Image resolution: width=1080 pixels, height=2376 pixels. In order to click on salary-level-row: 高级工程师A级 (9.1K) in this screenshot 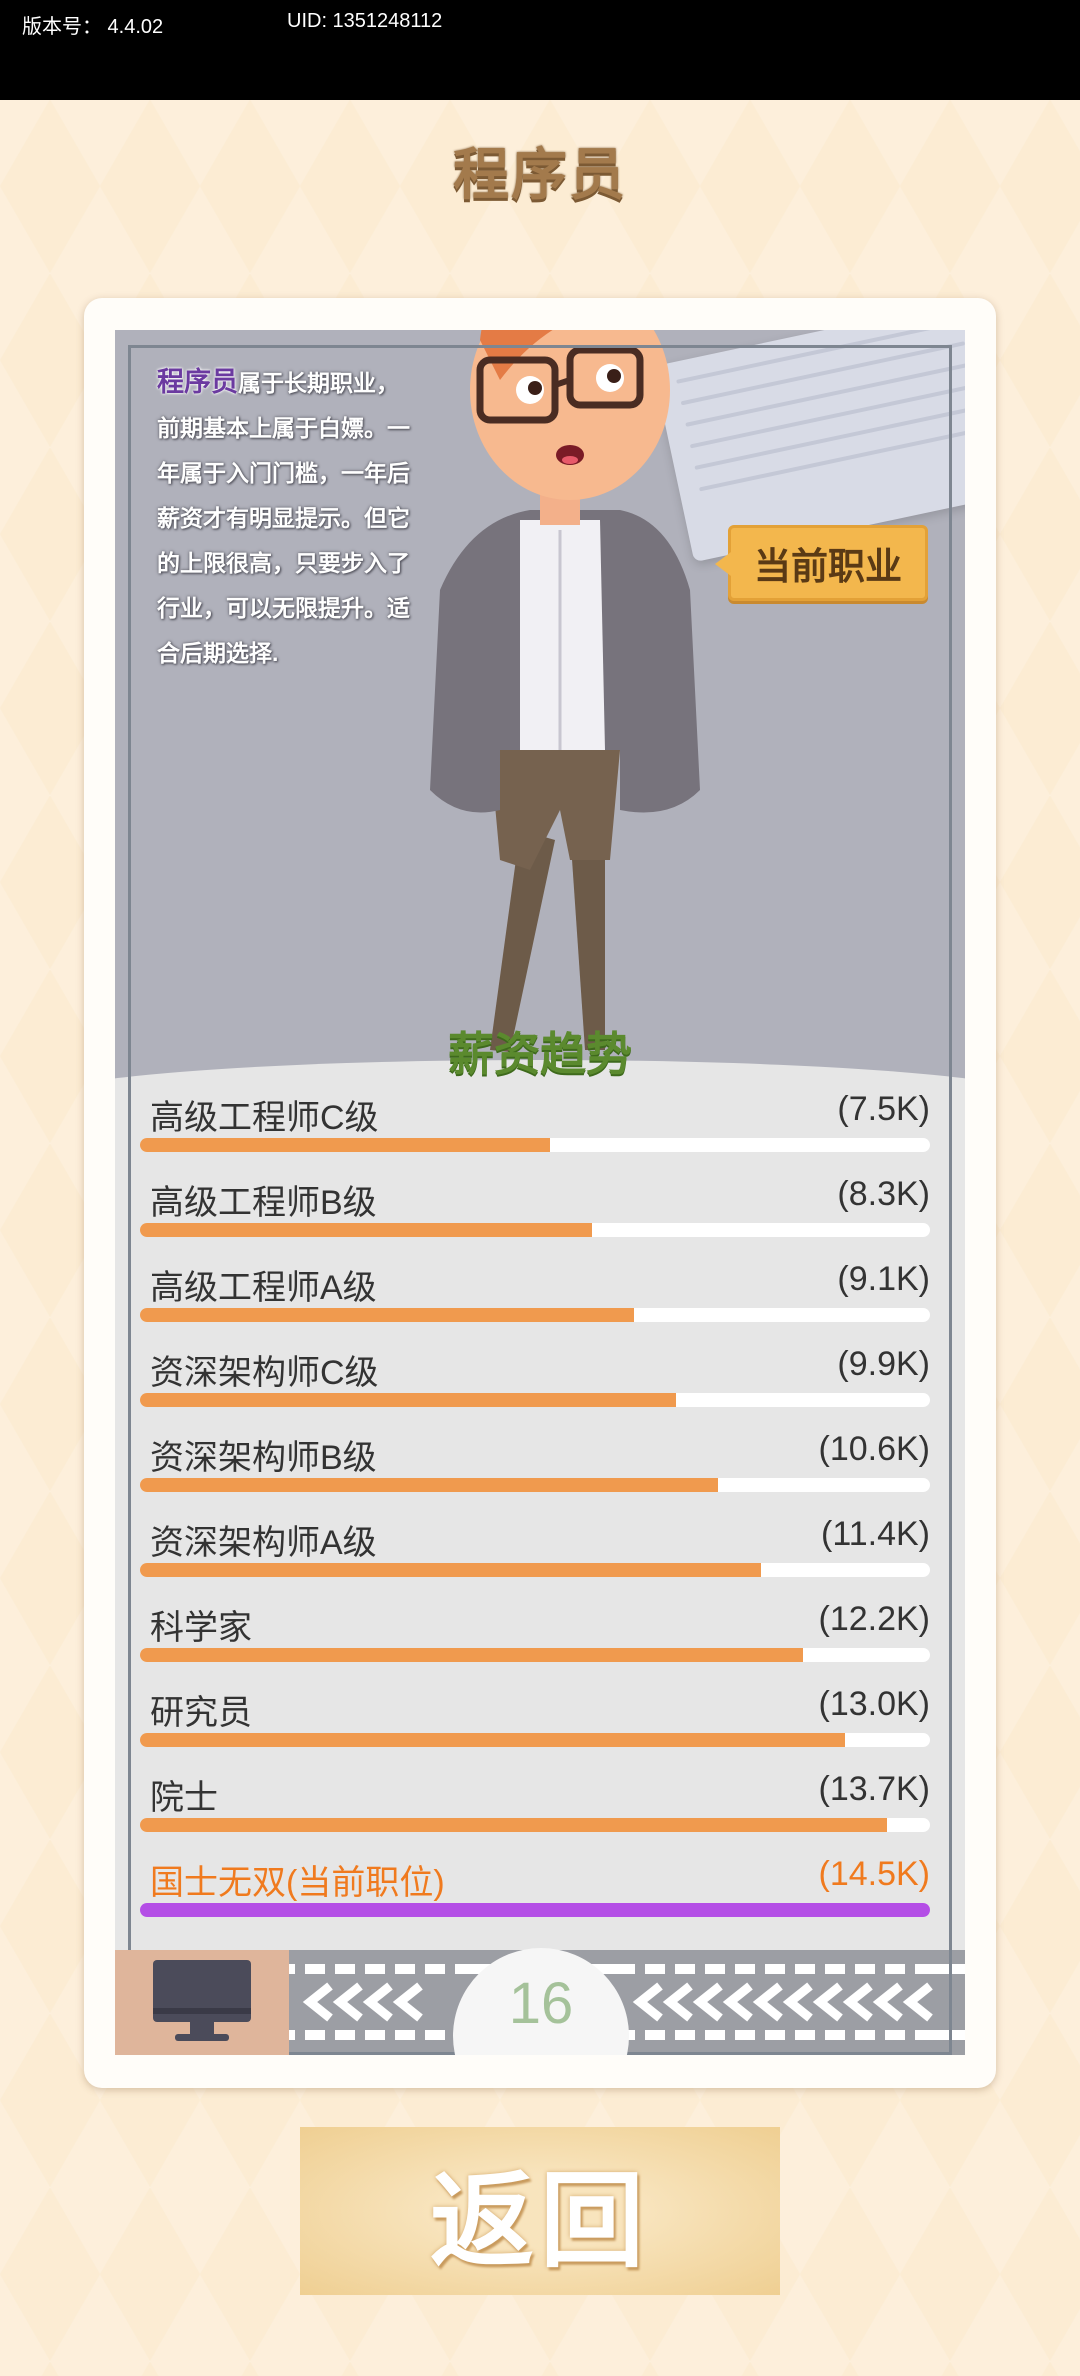, I will do `click(535, 1302)`.